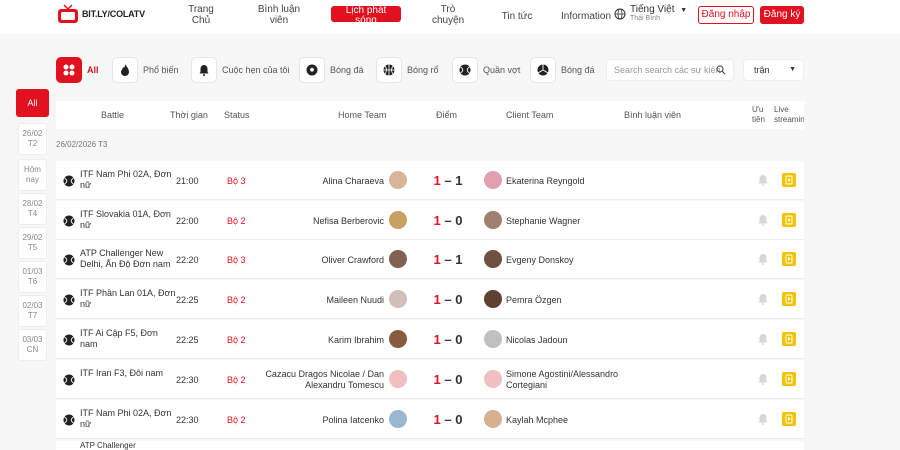 The image size is (900, 450). What do you see at coordinates (517, 16) in the screenshot?
I see `nav-news: Tin tức` at bounding box center [517, 16].